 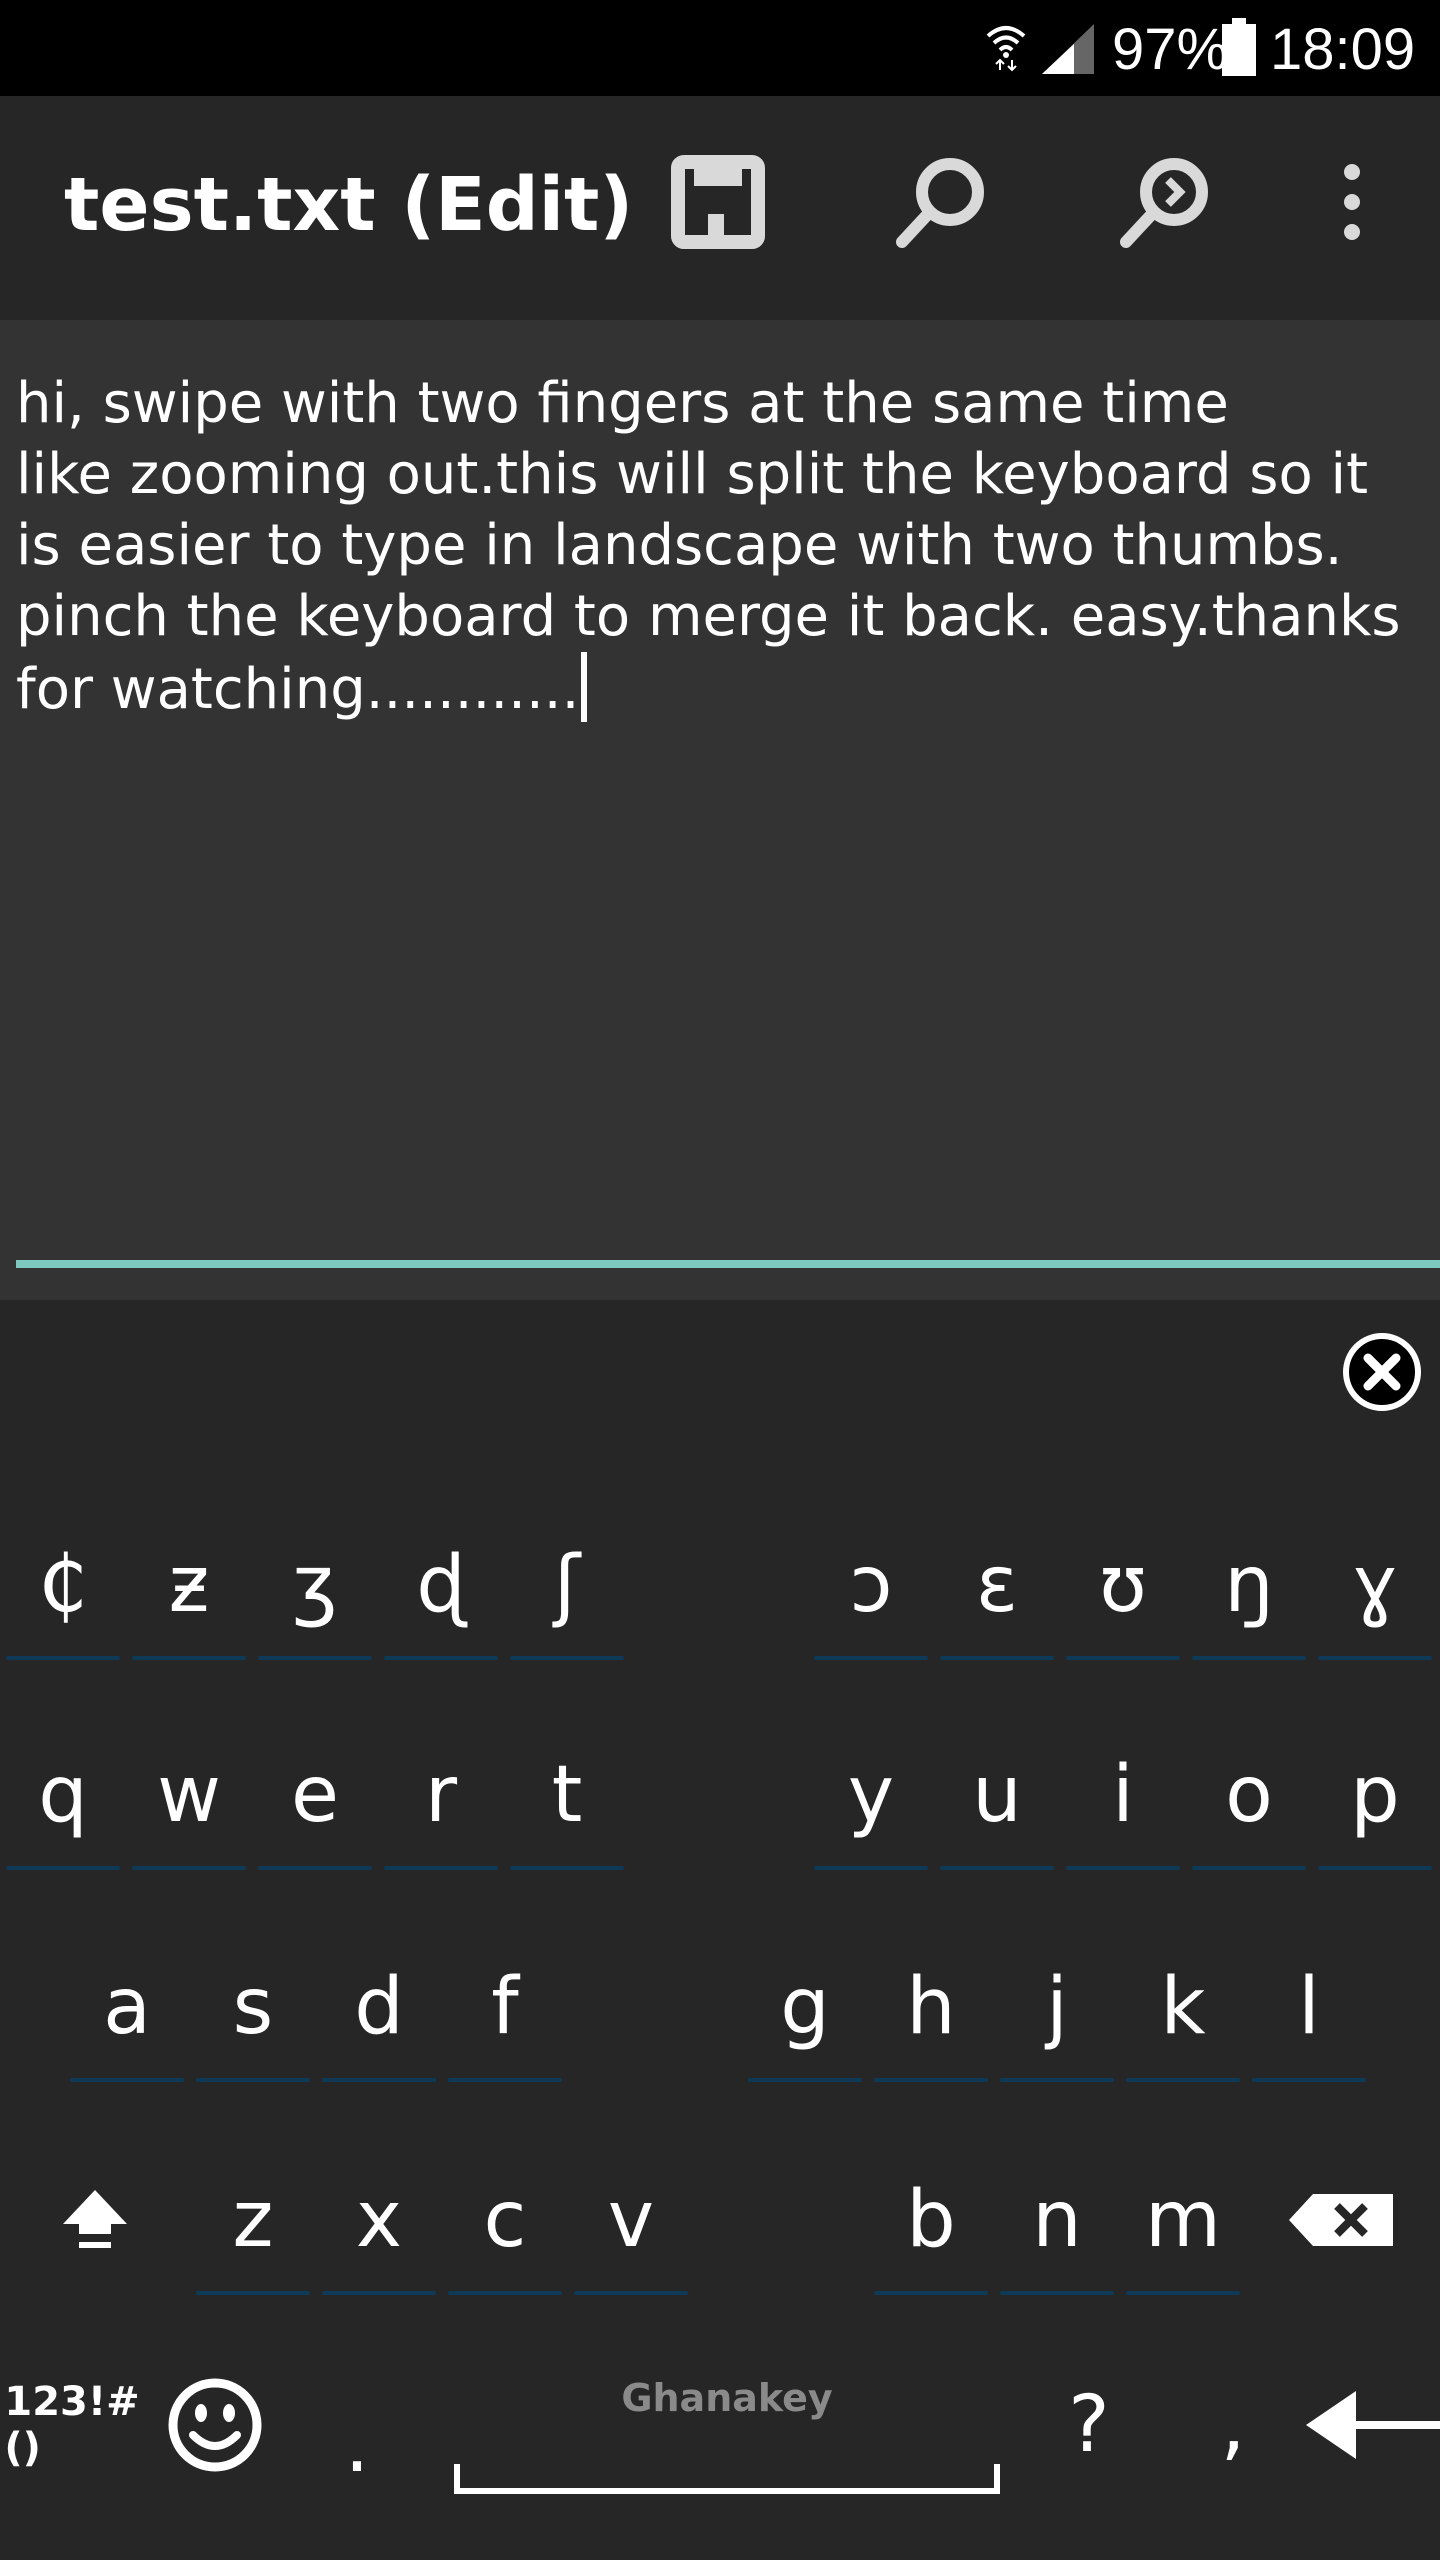 What do you see at coordinates (1249, 1585) in the screenshot?
I see `key-special: ŋ` at bounding box center [1249, 1585].